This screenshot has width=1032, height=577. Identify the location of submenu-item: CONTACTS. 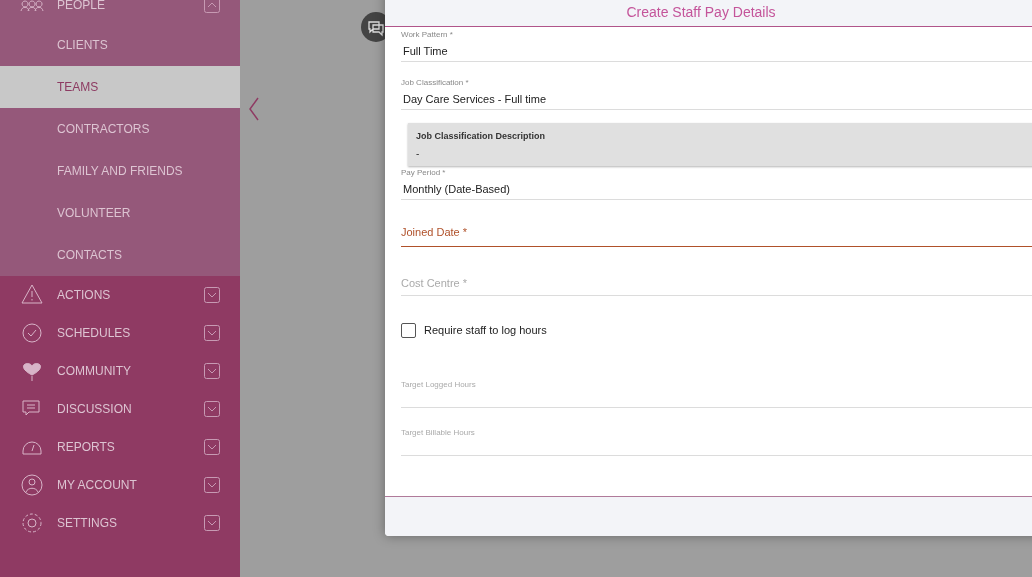
(120, 255).